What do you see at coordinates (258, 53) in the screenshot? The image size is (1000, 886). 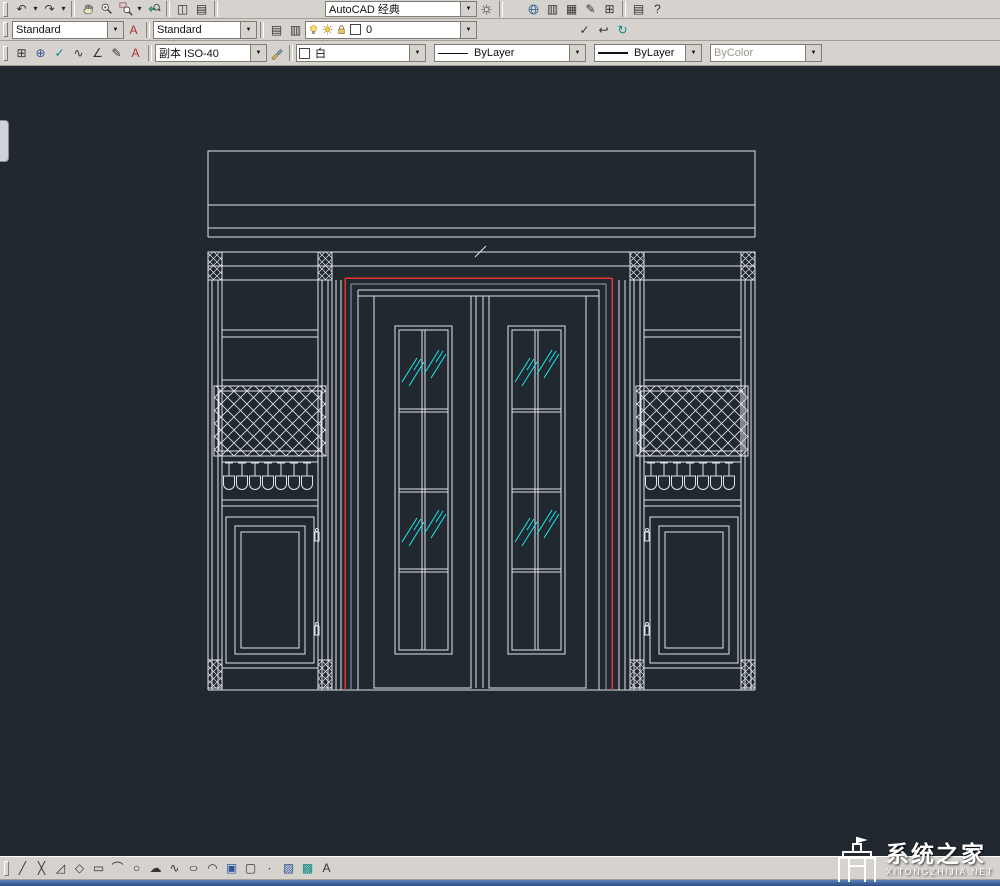 I see `dim-style-dropdown-arrow` at bounding box center [258, 53].